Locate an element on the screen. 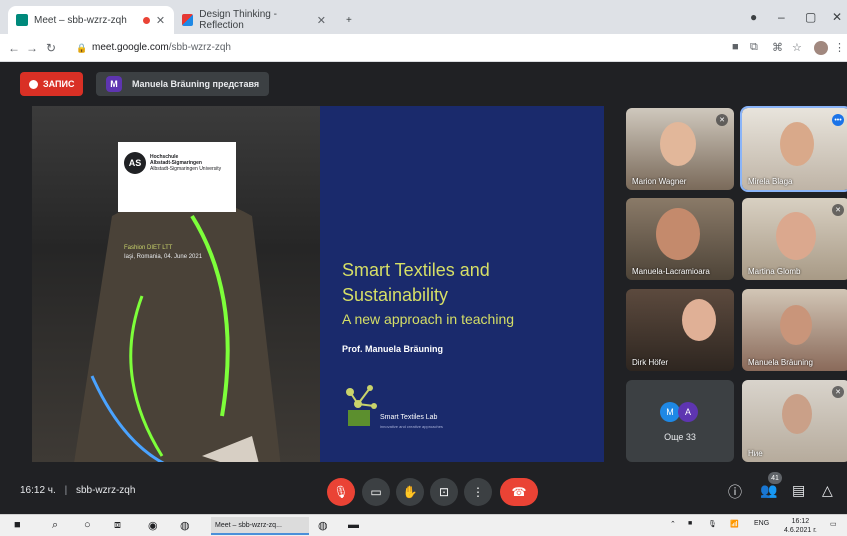  recording-button: ЗАПИС is located at coordinates (52, 84).